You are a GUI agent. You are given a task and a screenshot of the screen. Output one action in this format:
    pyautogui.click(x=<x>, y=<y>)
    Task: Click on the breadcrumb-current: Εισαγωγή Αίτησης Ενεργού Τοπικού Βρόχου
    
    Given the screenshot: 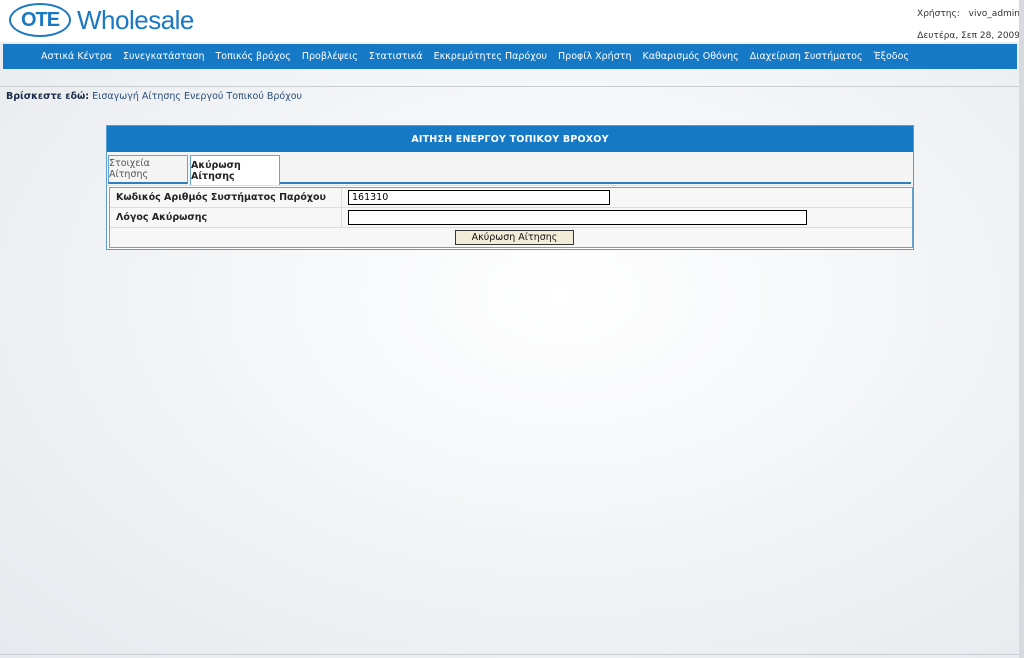 What is the action you would take?
    pyautogui.click(x=197, y=96)
    